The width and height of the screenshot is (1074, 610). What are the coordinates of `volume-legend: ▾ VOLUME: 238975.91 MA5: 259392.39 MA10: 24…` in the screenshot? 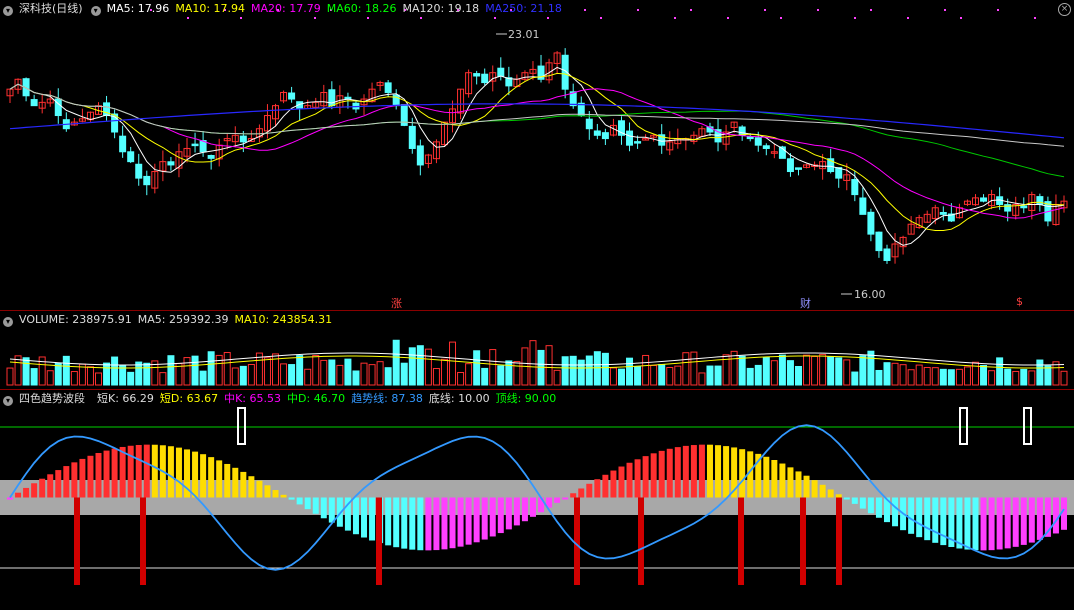 It's located at (173, 320).